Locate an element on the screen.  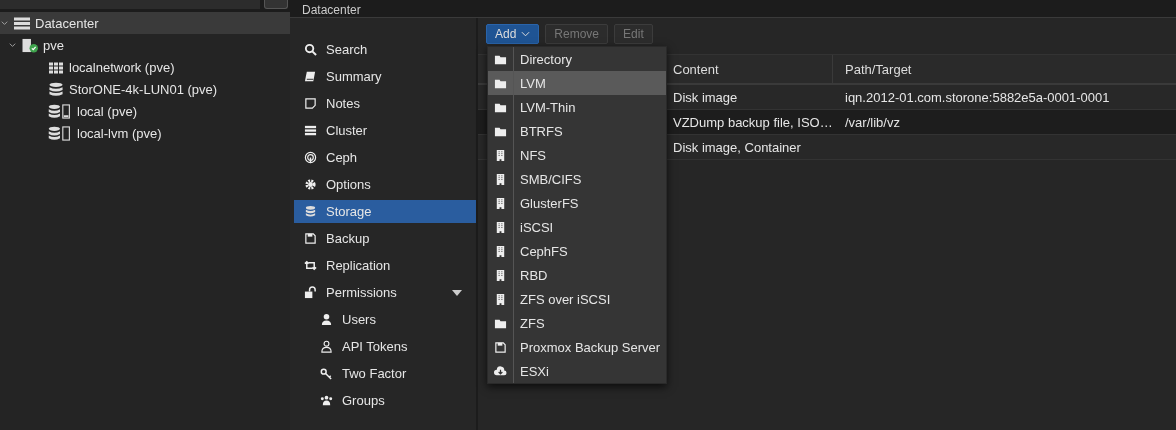
nav-item: Notes is located at coordinates (385, 103).